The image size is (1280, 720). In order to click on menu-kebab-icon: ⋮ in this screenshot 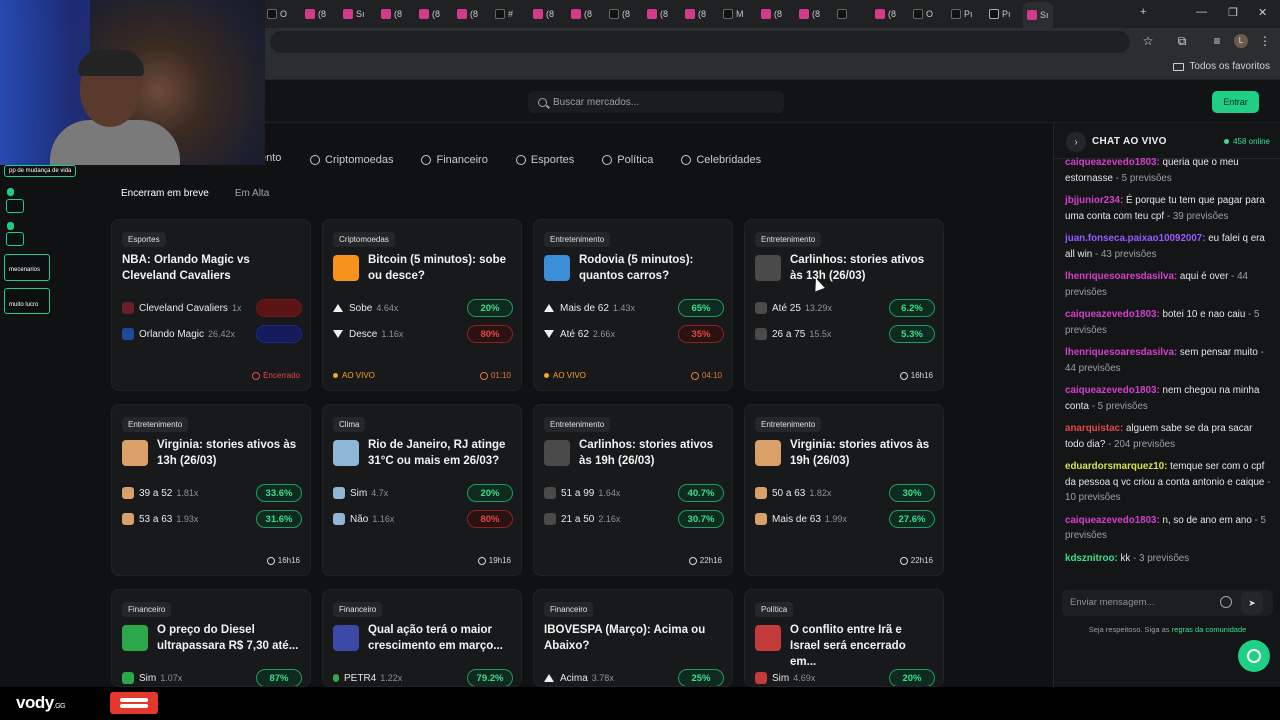, I will do `click(1265, 41)`.